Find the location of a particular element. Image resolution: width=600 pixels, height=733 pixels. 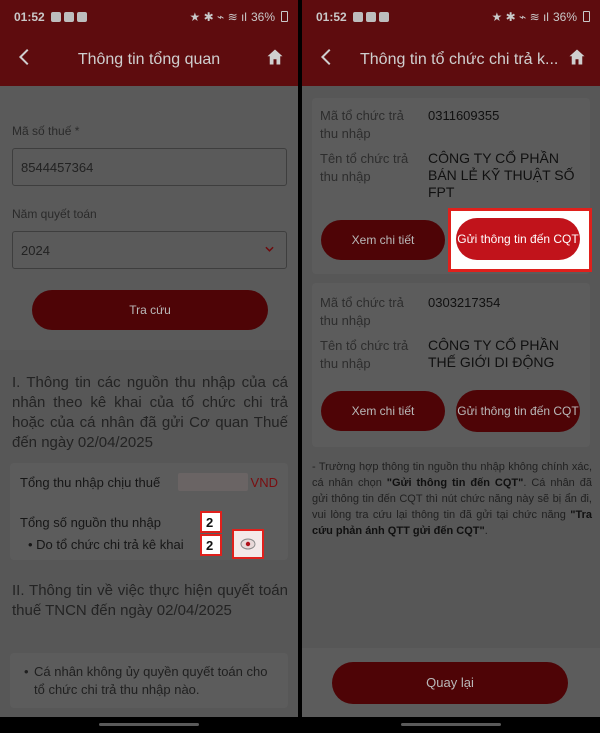

org-name-value: CÔNG TY CỔ PHẦN BÁN LẺ KỸ THUẬT SỐ FPT is located at coordinates (501, 175).